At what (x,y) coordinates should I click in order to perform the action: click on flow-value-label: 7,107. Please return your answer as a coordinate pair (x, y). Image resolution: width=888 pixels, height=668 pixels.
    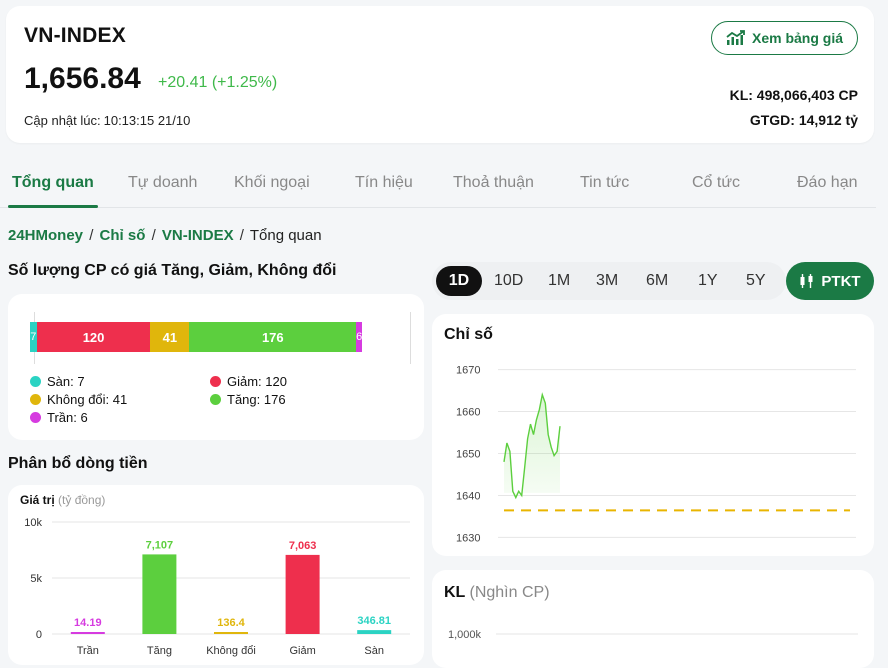
    Looking at the image, I should click on (160, 545).